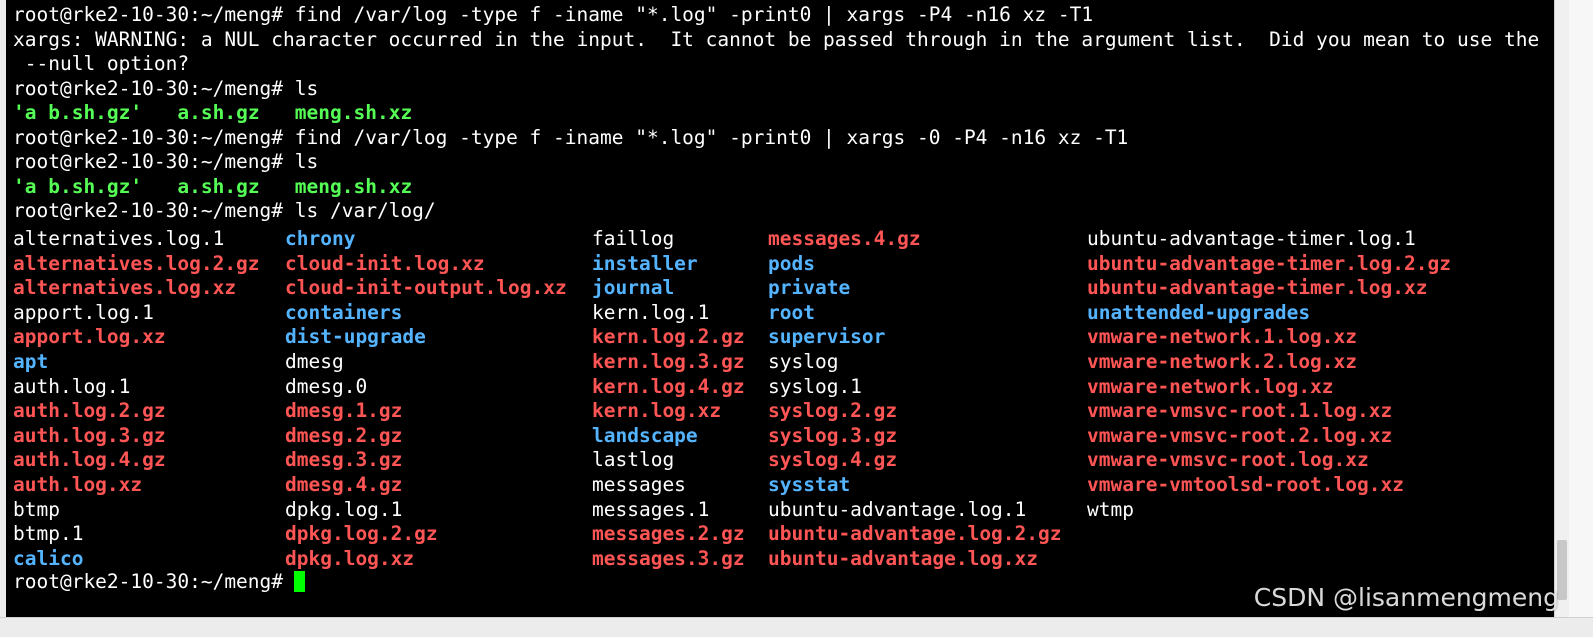 The width and height of the screenshot is (1593, 637). I want to click on file-entry: kern.log.1, so click(651, 312).